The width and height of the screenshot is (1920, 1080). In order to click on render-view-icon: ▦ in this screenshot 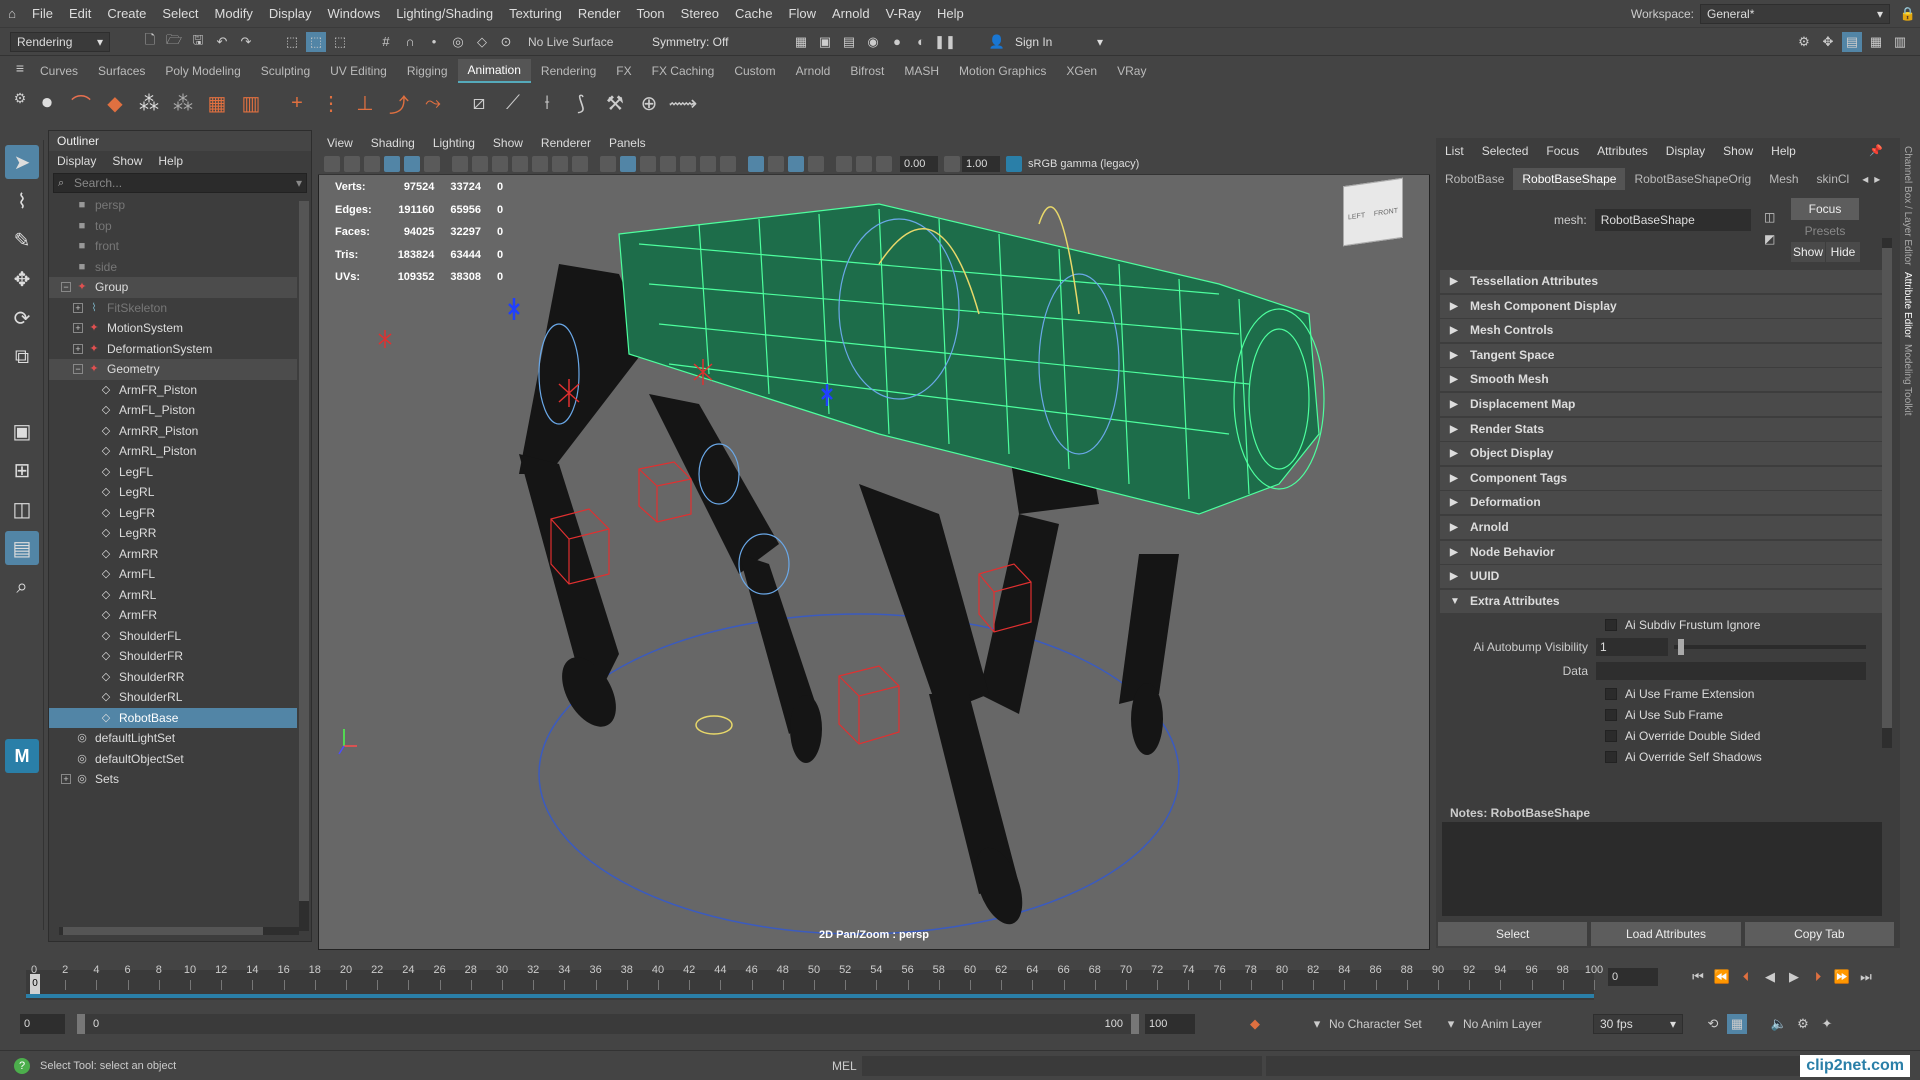, I will do `click(801, 42)`.